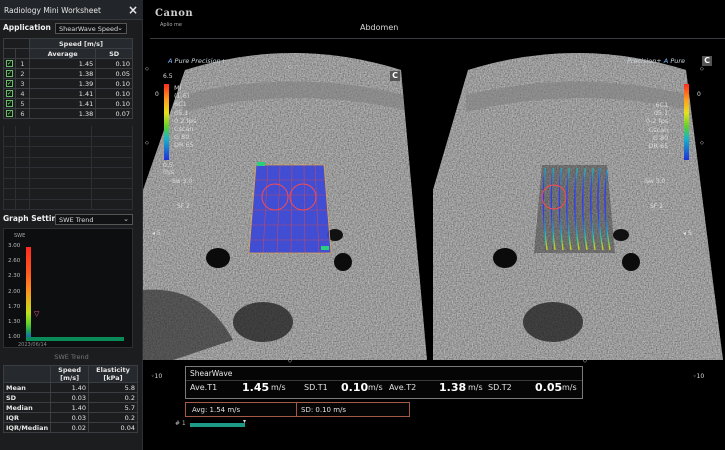 This screenshot has height=450, width=725. Describe the element at coordinates (113, 397) in the screenshot. I see `stat-elasticity: 0.2` at that location.